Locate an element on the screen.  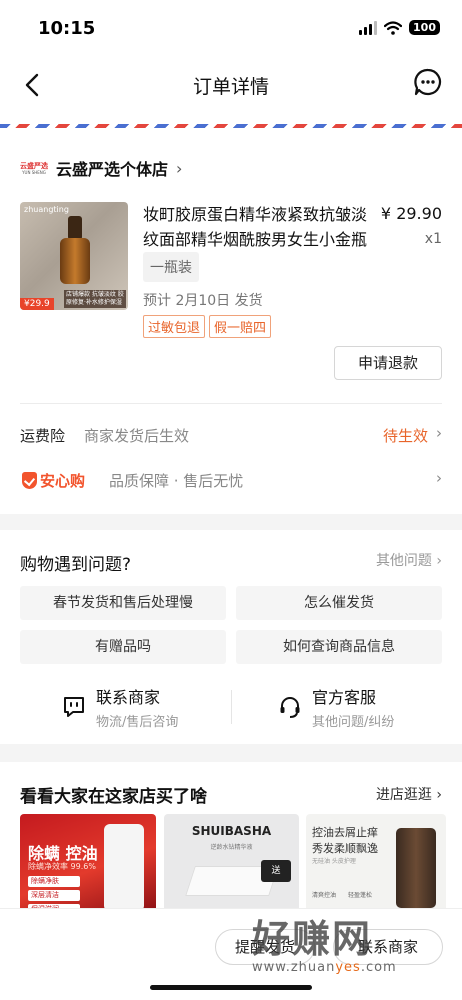
remind-ship-button: 提醒发货 is located at coordinates (265, 947).